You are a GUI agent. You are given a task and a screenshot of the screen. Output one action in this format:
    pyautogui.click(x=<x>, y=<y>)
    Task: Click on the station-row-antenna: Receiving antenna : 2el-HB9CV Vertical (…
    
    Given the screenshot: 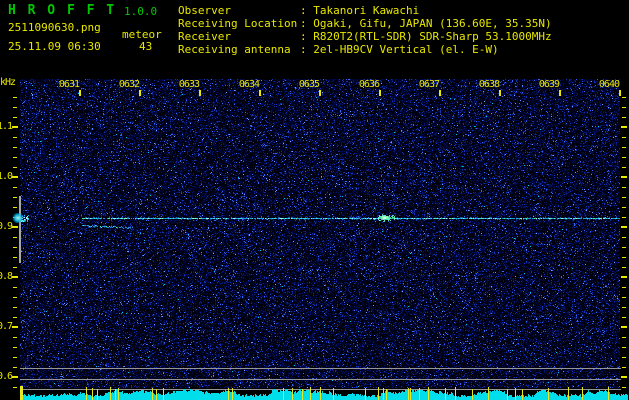 What is the action you would take?
    pyautogui.click(x=365, y=49)
    